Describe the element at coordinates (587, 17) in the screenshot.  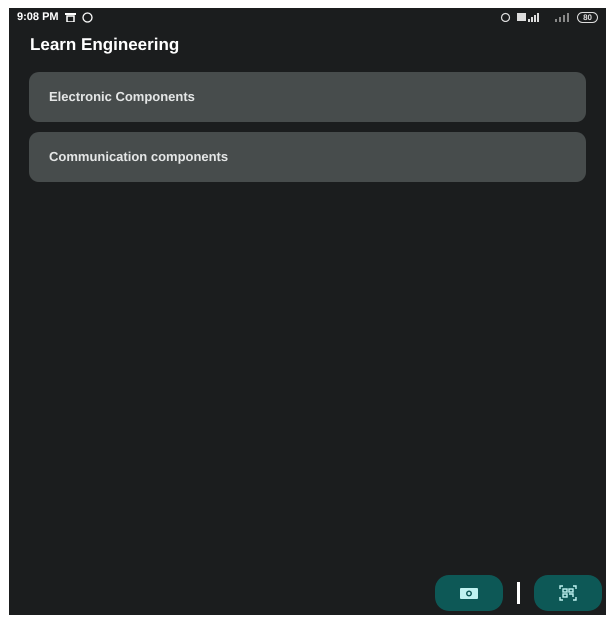
I see `battery-indicator: 80` at that location.